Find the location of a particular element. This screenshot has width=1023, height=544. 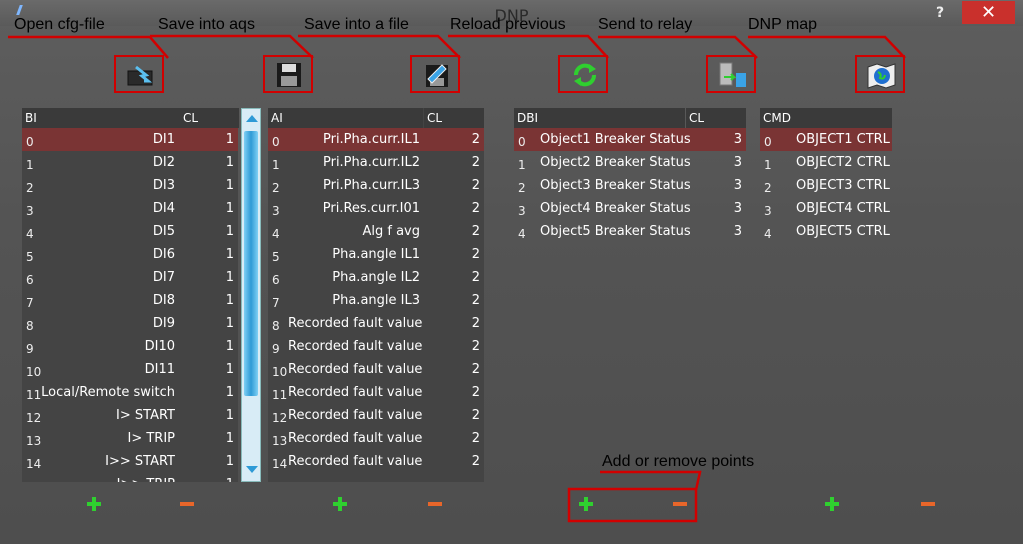

bi-table-row: 4 DI5 1 is located at coordinates (130, 231).